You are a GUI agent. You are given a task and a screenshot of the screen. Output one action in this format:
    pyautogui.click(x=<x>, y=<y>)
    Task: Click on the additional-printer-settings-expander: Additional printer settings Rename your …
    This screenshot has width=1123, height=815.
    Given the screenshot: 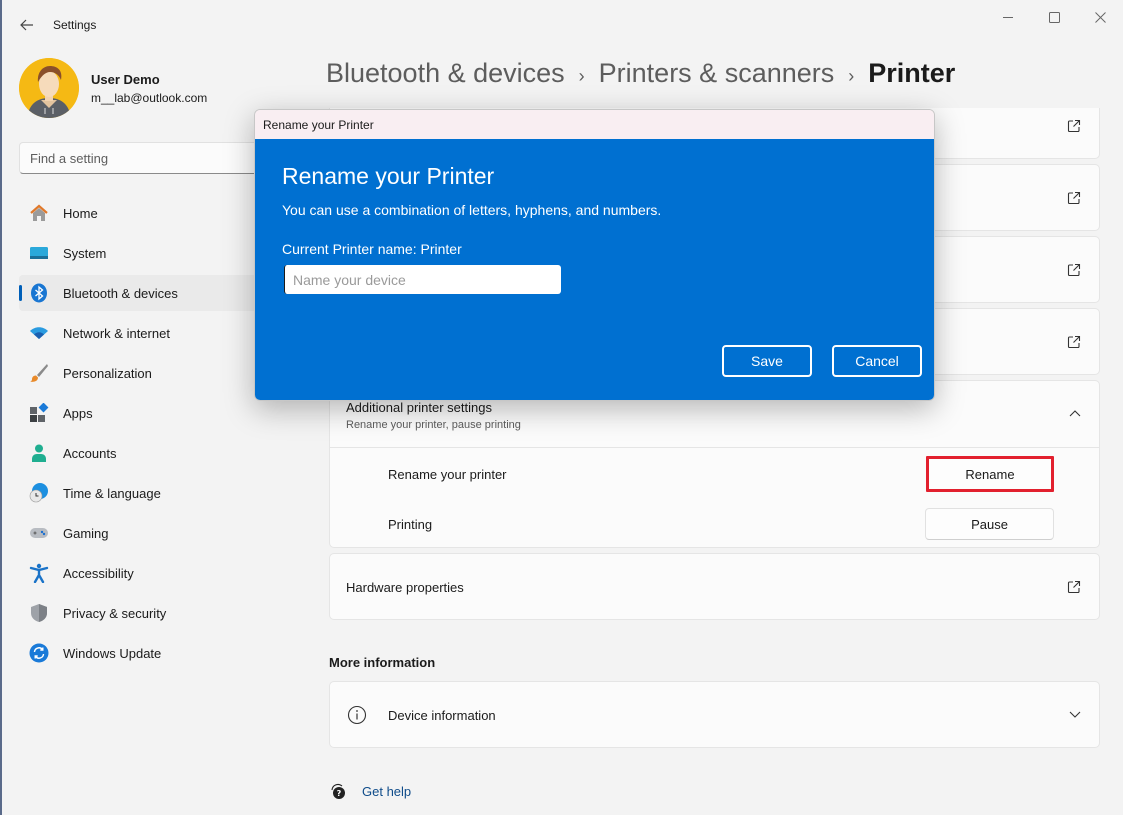 What is the action you would take?
    pyautogui.click(x=714, y=464)
    